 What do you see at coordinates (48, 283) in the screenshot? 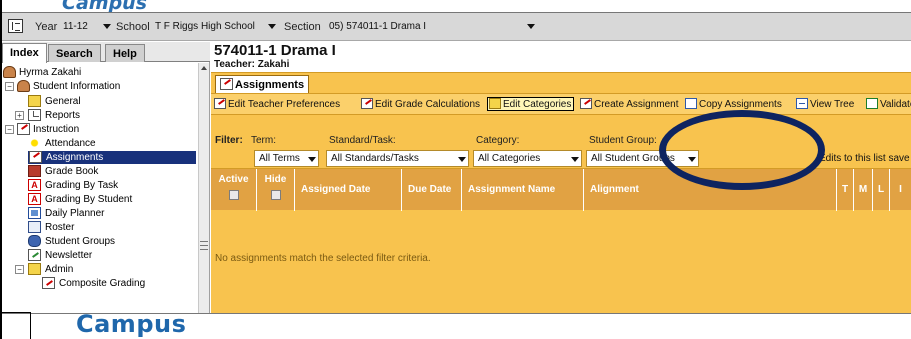
I see `composite-grading-icon` at bounding box center [48, 283].